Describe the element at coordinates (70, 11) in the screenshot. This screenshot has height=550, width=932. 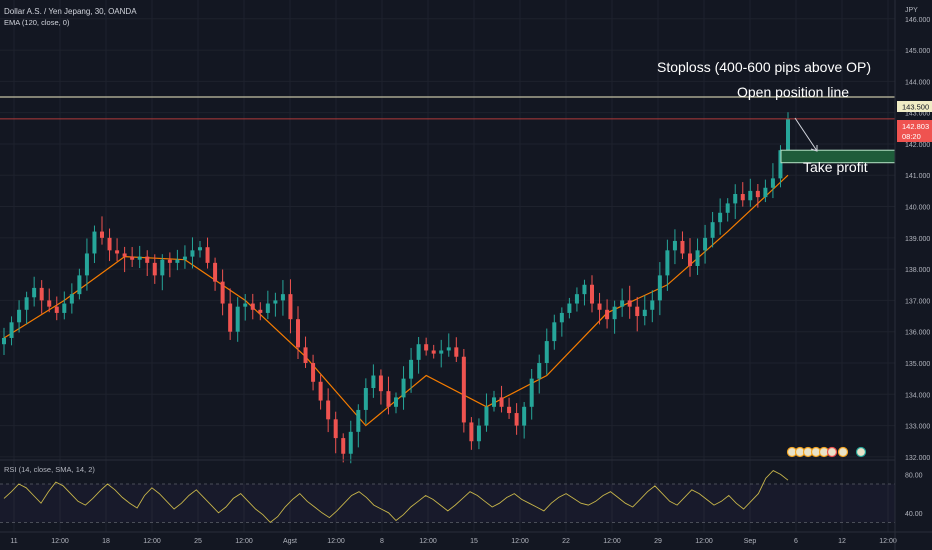
I see `symbol-title: Dollar A.S. / Yen Jepang, 30, OANDA` at that location.